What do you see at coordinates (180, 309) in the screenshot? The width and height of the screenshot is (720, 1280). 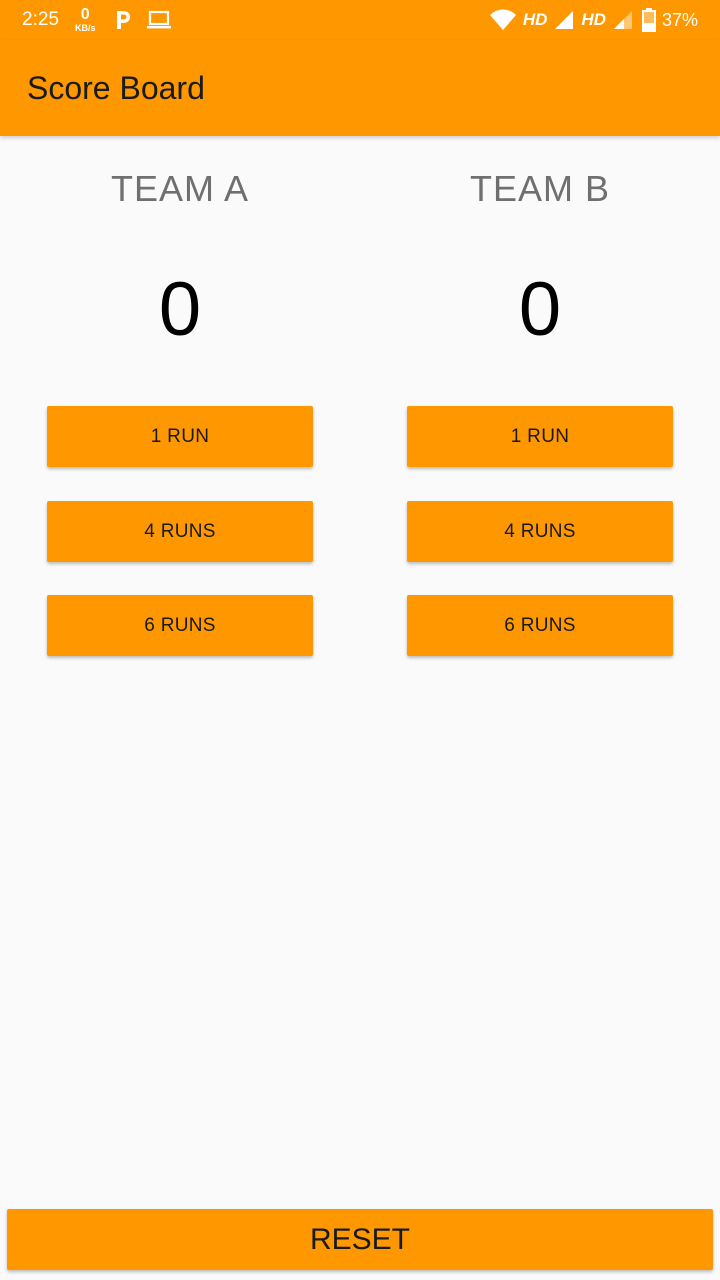 I see `team-a-score: 0` at bounding box center [180, 309].